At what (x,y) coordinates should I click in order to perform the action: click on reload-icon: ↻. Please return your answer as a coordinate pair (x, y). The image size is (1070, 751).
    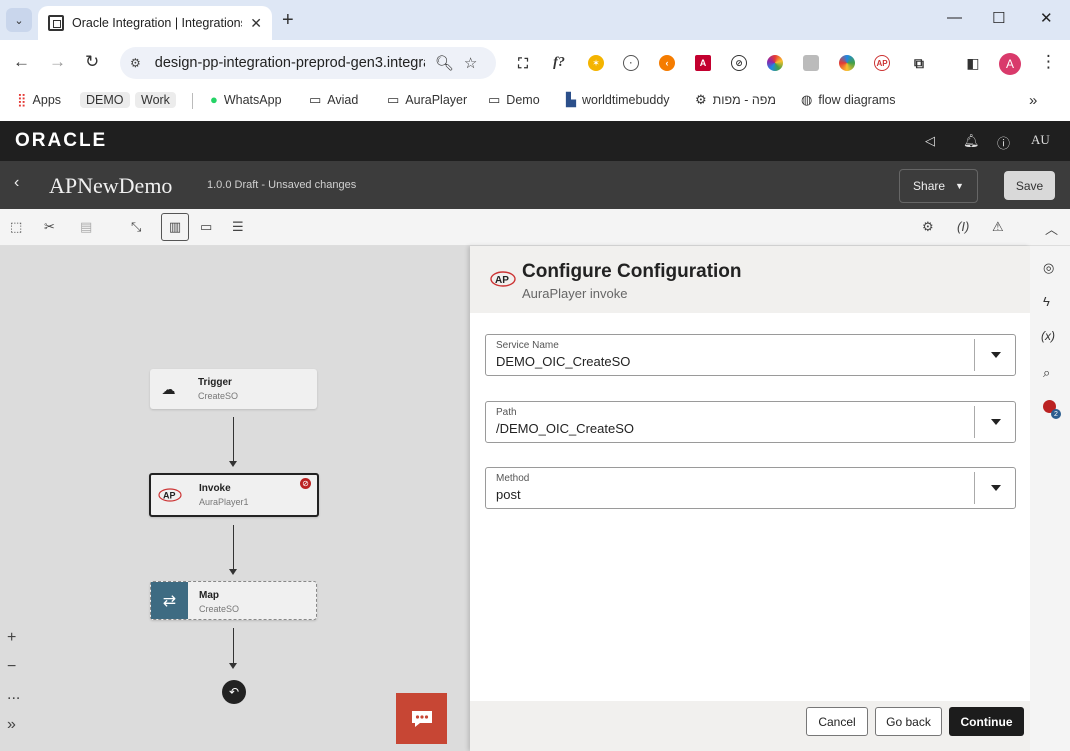
    Looking at the image, I should click on (92, 62).